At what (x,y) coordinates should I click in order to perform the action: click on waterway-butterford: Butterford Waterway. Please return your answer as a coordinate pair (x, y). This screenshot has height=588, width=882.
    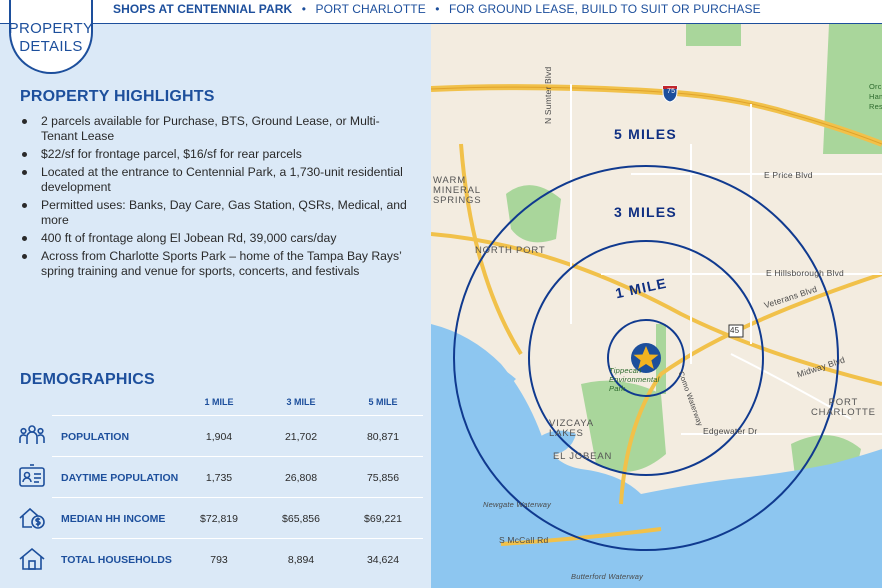
    Looking at the image, I should click on (607, 576).